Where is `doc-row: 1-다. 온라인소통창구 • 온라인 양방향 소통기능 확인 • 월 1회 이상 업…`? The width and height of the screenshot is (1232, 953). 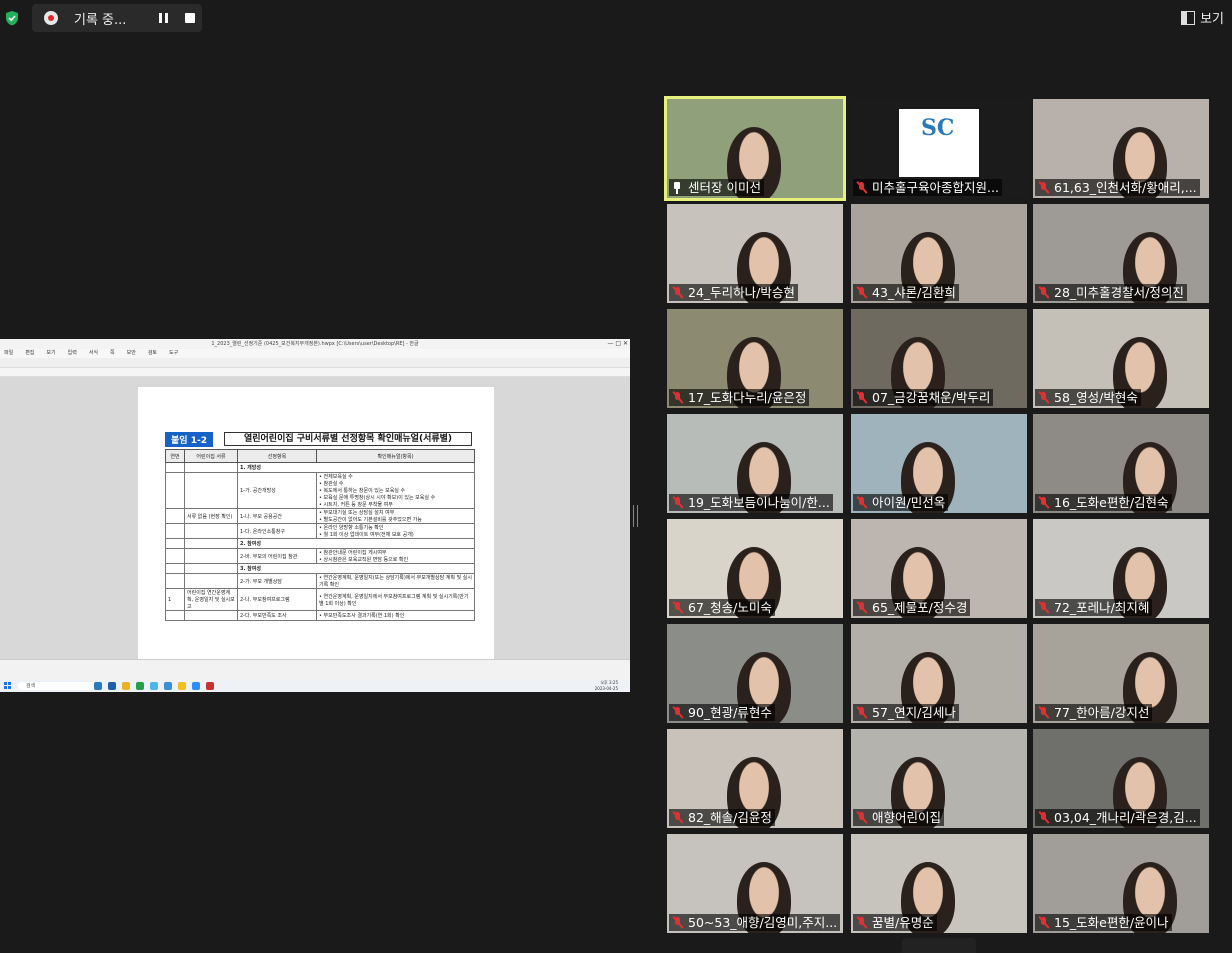 doc-row: 1-다. 온라인소통창구 • 온라인 양방향 소통기능 확인 • 월 1회 이상 업… is located at coordinates (320, 531).